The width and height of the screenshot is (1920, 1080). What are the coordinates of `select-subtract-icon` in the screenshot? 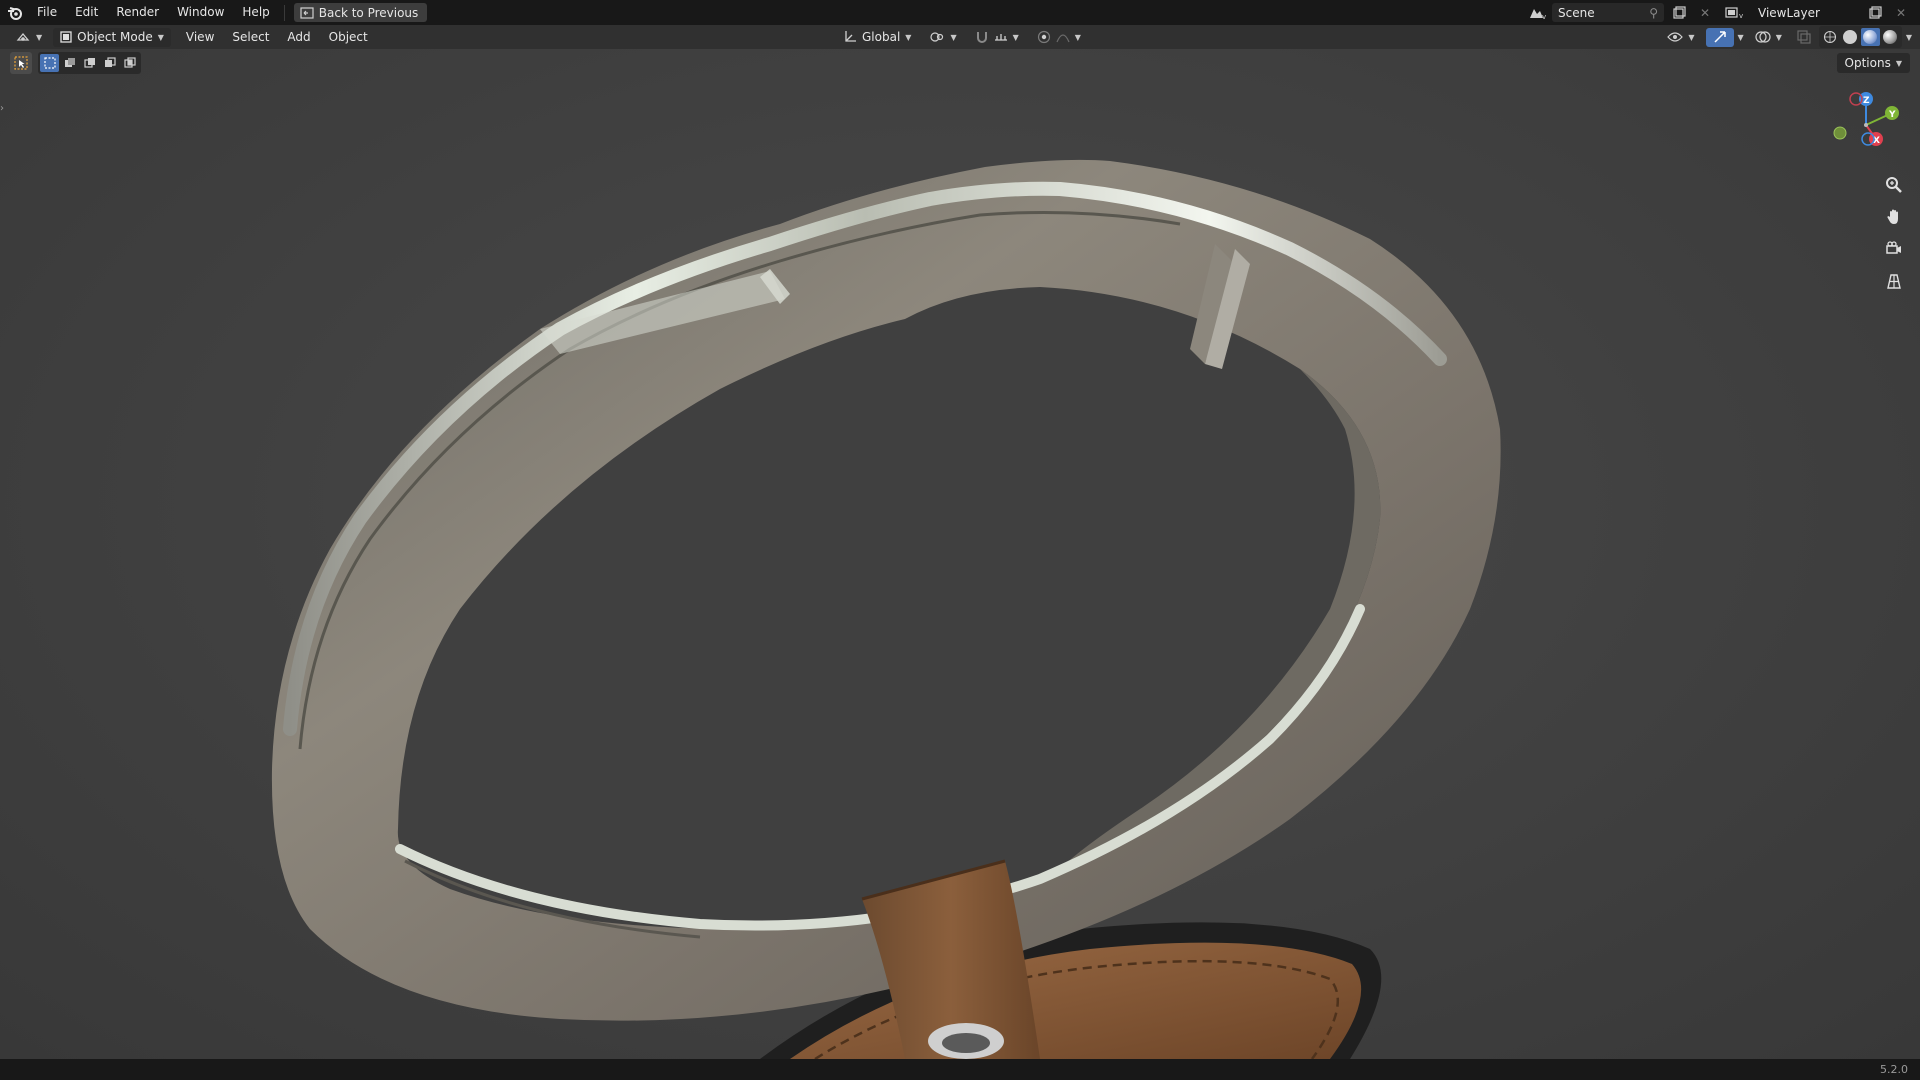 It's located at (89, 63).